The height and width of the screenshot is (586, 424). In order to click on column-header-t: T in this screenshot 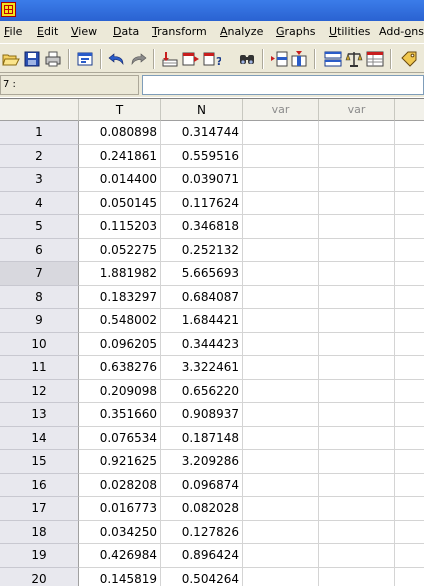, I will do `click(120, 110)`.